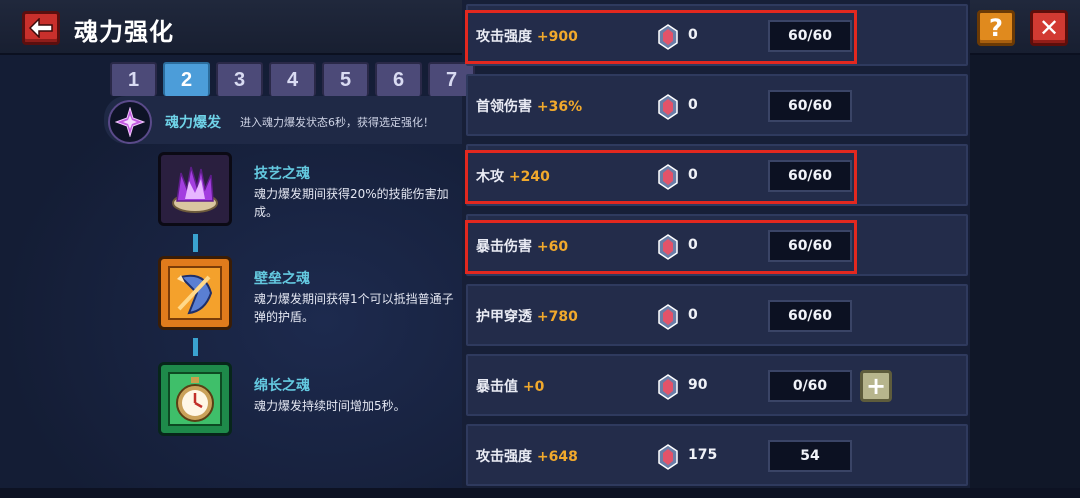 The height and width of the screenshot is (498, 1080). I want to click on level-value: 0/60, so click(810, 386).